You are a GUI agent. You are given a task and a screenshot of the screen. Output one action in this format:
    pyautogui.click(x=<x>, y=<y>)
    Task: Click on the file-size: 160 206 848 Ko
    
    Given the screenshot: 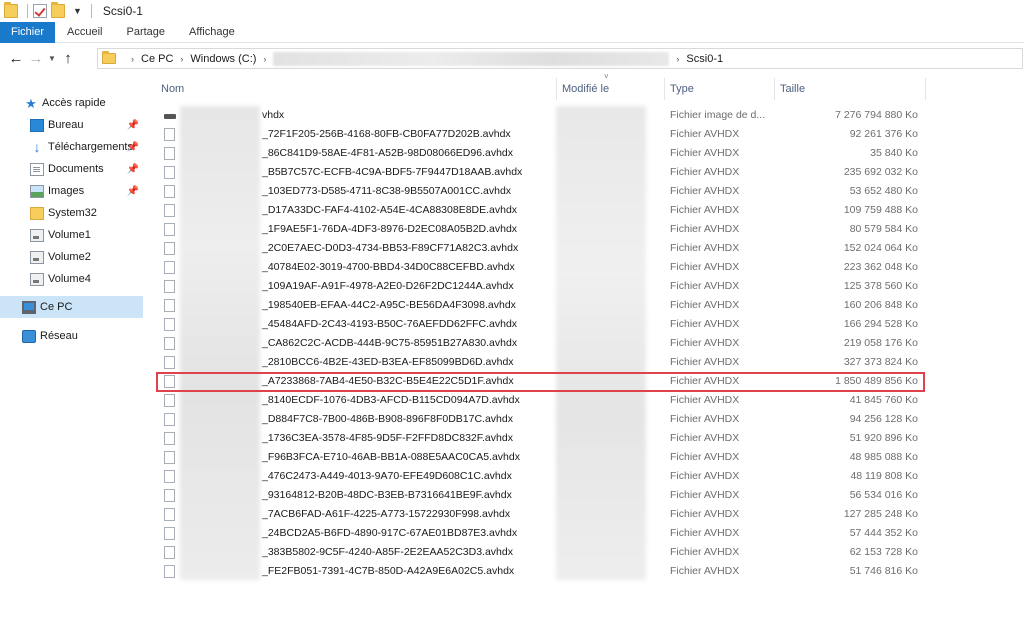 What is the action you would take?
    pyautogui.click(x=880, y=305)
    